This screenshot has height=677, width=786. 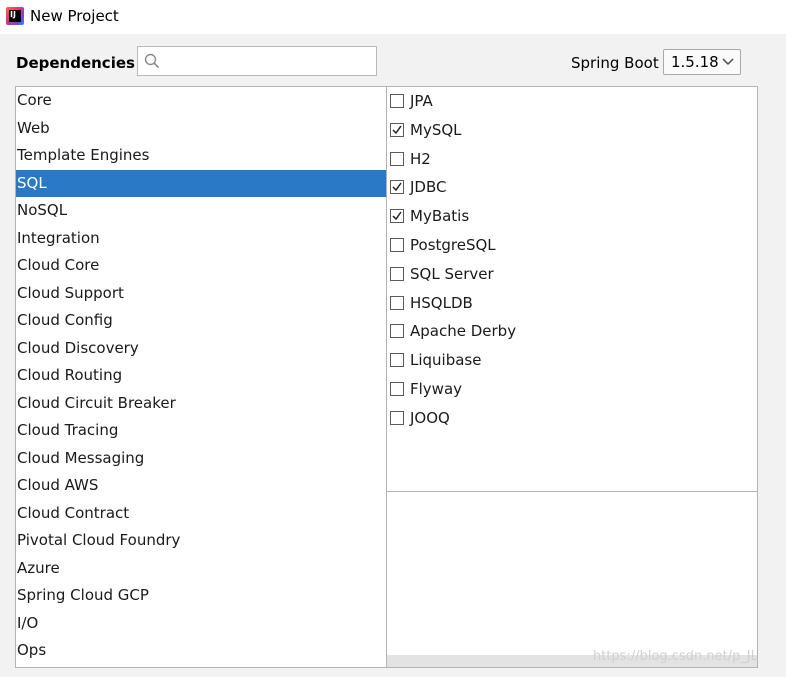 What do you see at coordinates (572, 579) in the screenshot?
I see `dependency-detail-pane` at bounding box center [572, 579].